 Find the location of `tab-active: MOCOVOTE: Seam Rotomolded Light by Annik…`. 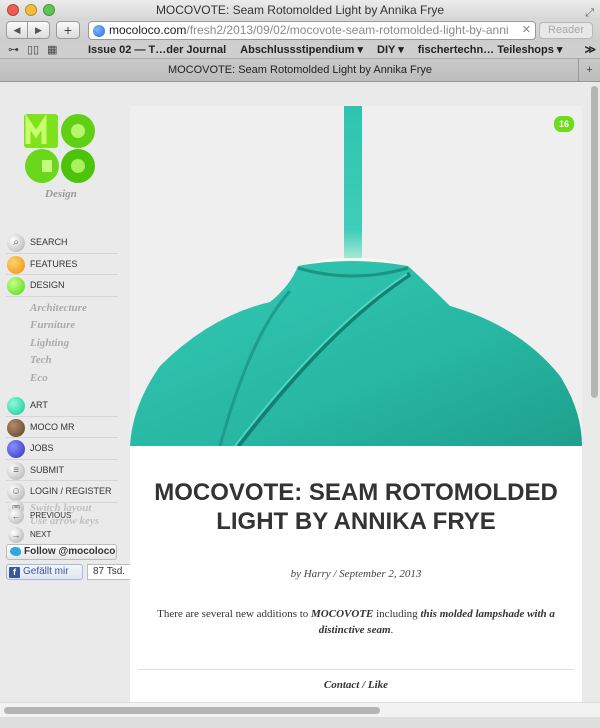

tab-active: MOCOVOTE: Seam Rotomolded Light by Annik… is located at coordinates (300, 70).